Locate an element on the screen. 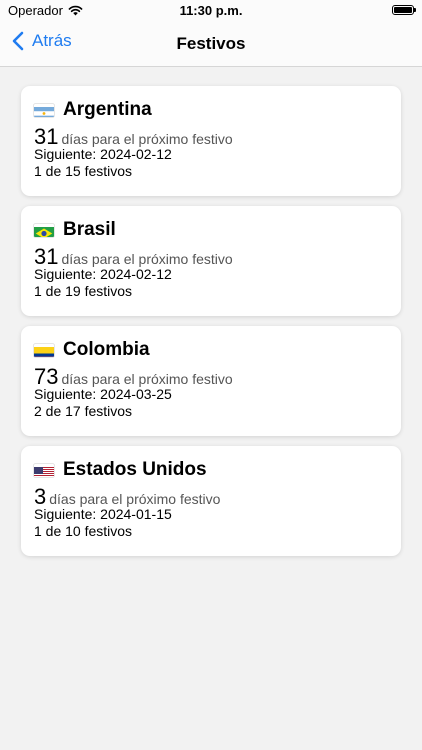 This screenshot has width=422, height=750. status-time: 11:30 p.m. is located at coordinates (211, 10).